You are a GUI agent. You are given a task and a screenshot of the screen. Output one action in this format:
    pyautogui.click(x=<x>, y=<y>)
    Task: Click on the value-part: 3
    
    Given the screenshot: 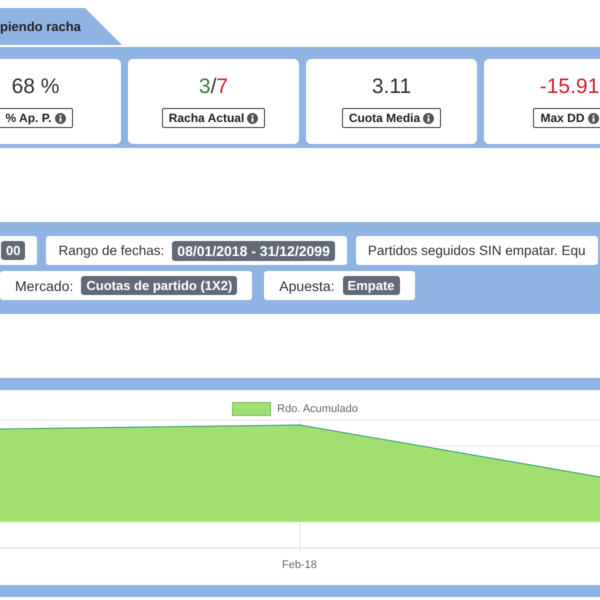 What is the action you would take?
    pyautogui.click(x=204, y=86)
    